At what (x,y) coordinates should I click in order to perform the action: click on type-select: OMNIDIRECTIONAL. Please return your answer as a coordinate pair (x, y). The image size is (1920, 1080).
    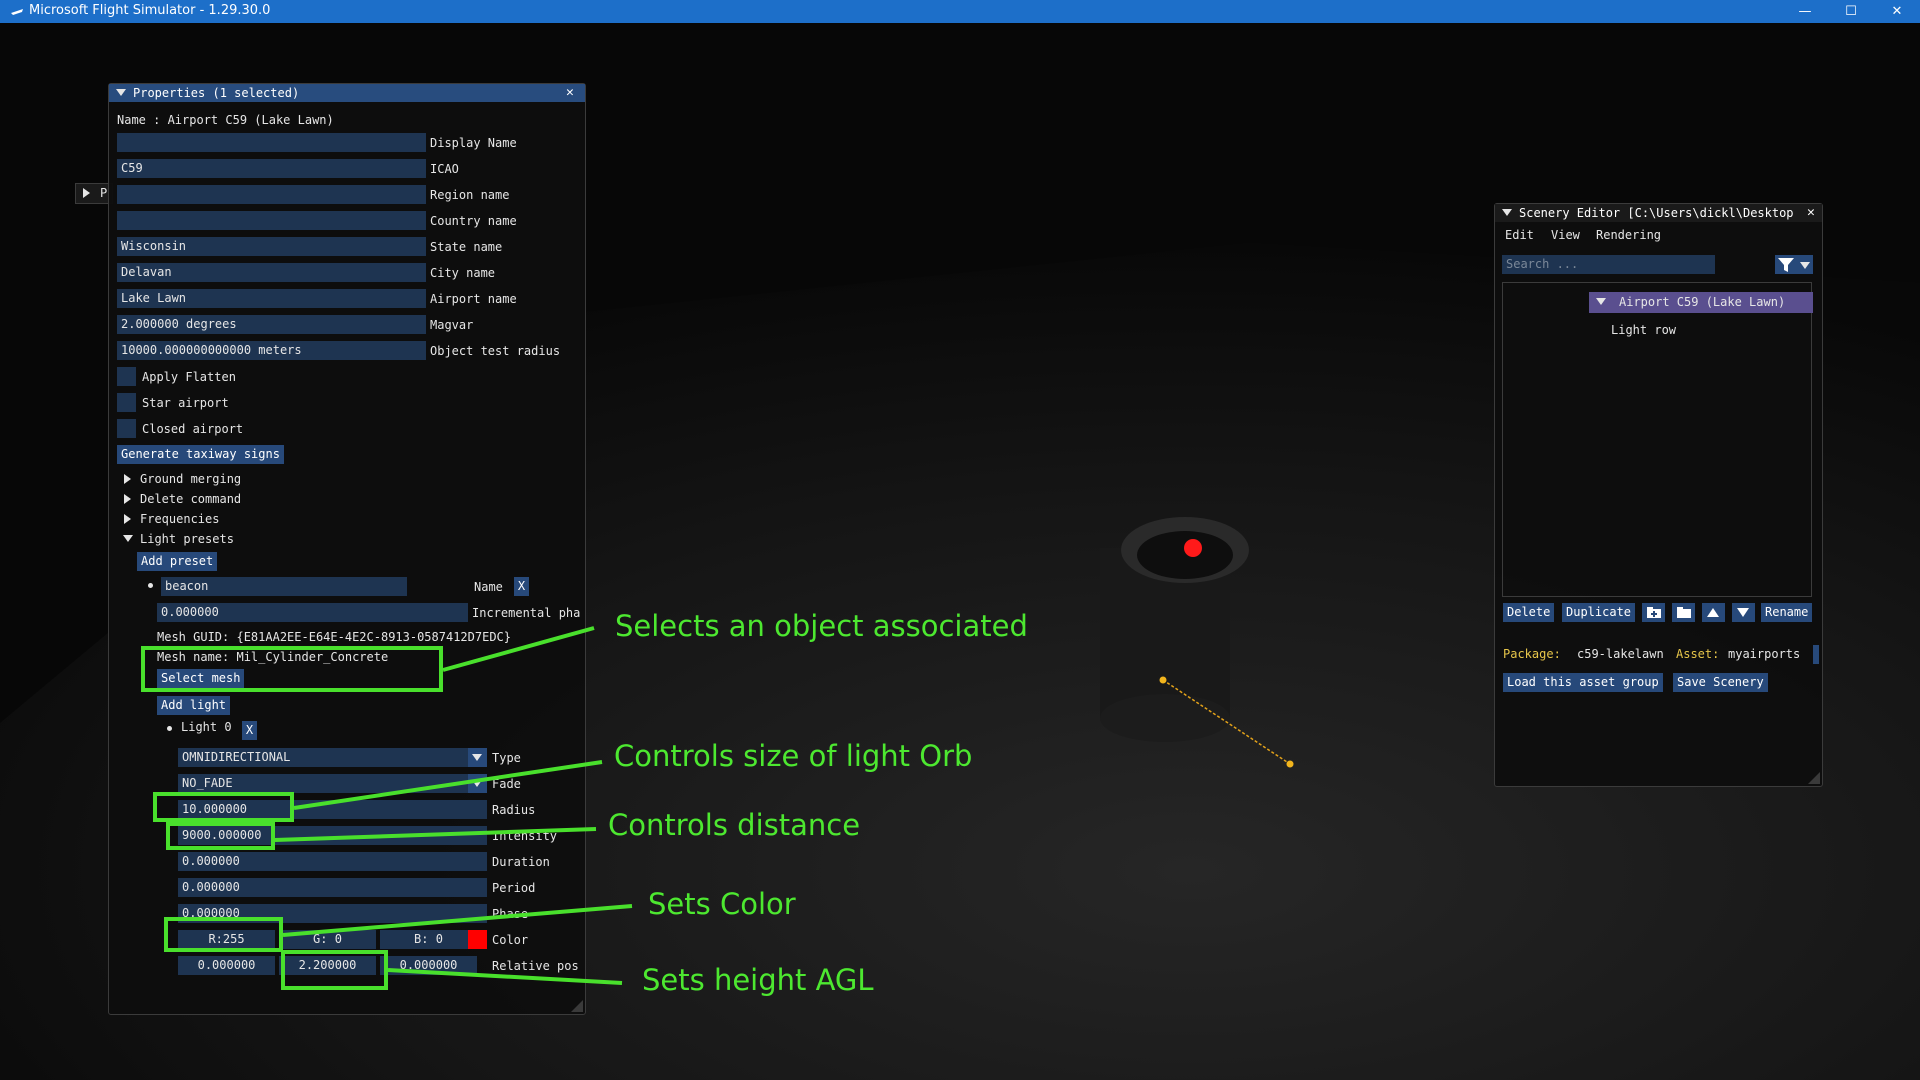
    Looking at the image, I should click on (326, 757).